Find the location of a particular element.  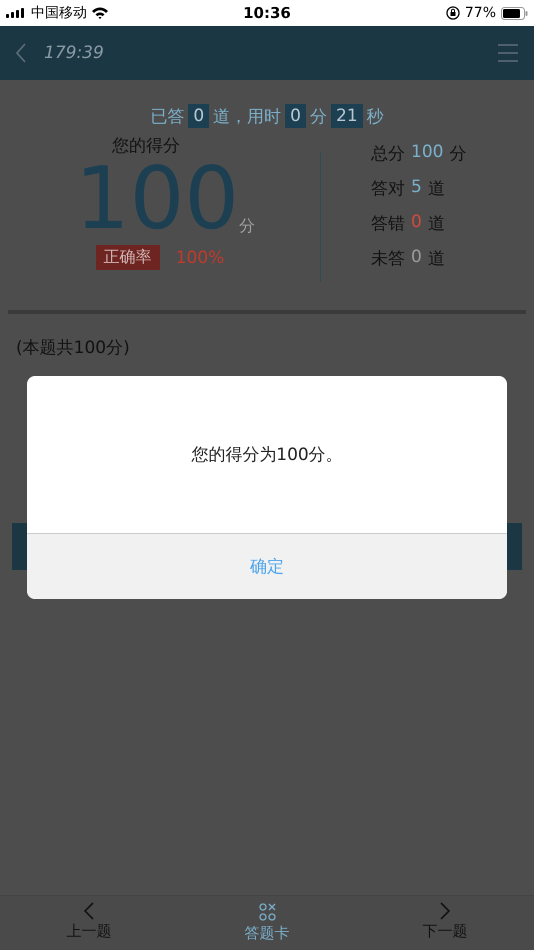

stat-label: 答对 is located at coordinates (388, 189).